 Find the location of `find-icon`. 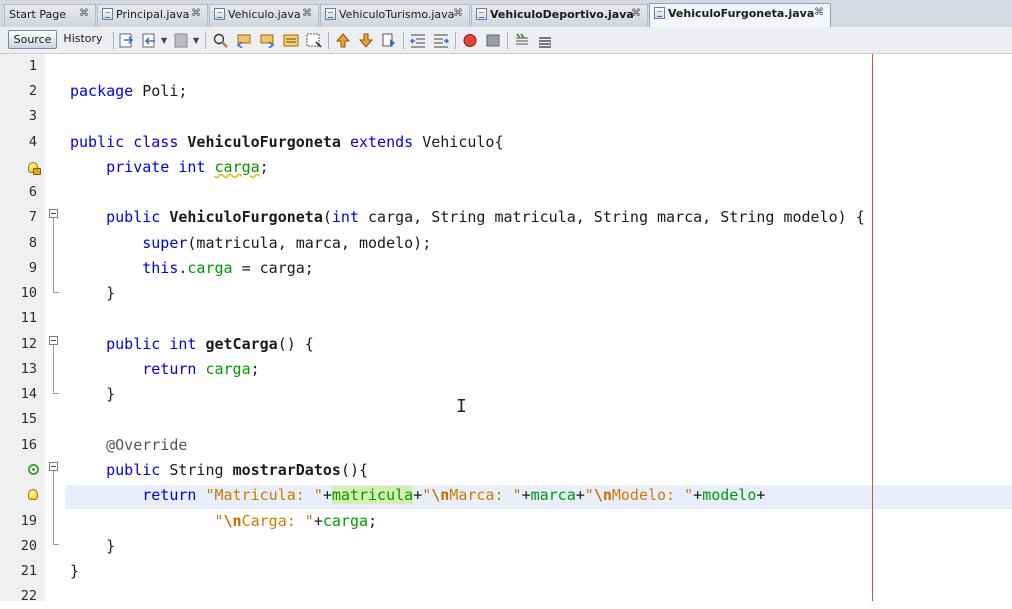

find-icon is located at coordinates (221, 40).